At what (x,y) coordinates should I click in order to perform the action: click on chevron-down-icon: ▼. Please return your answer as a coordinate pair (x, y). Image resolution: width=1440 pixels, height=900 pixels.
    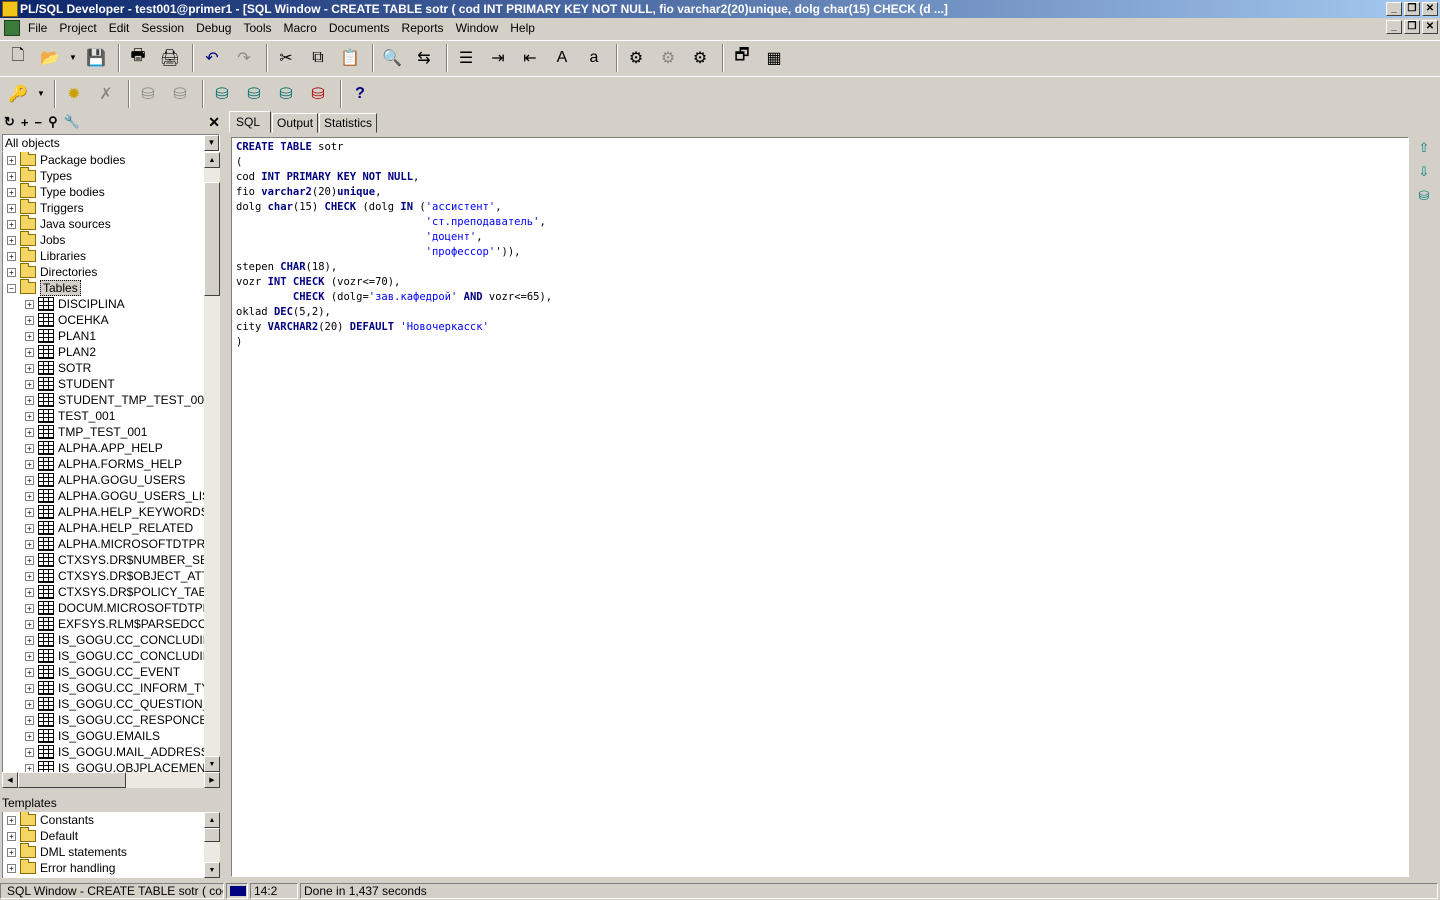
    Looking at the image, I should click on (211, 143).